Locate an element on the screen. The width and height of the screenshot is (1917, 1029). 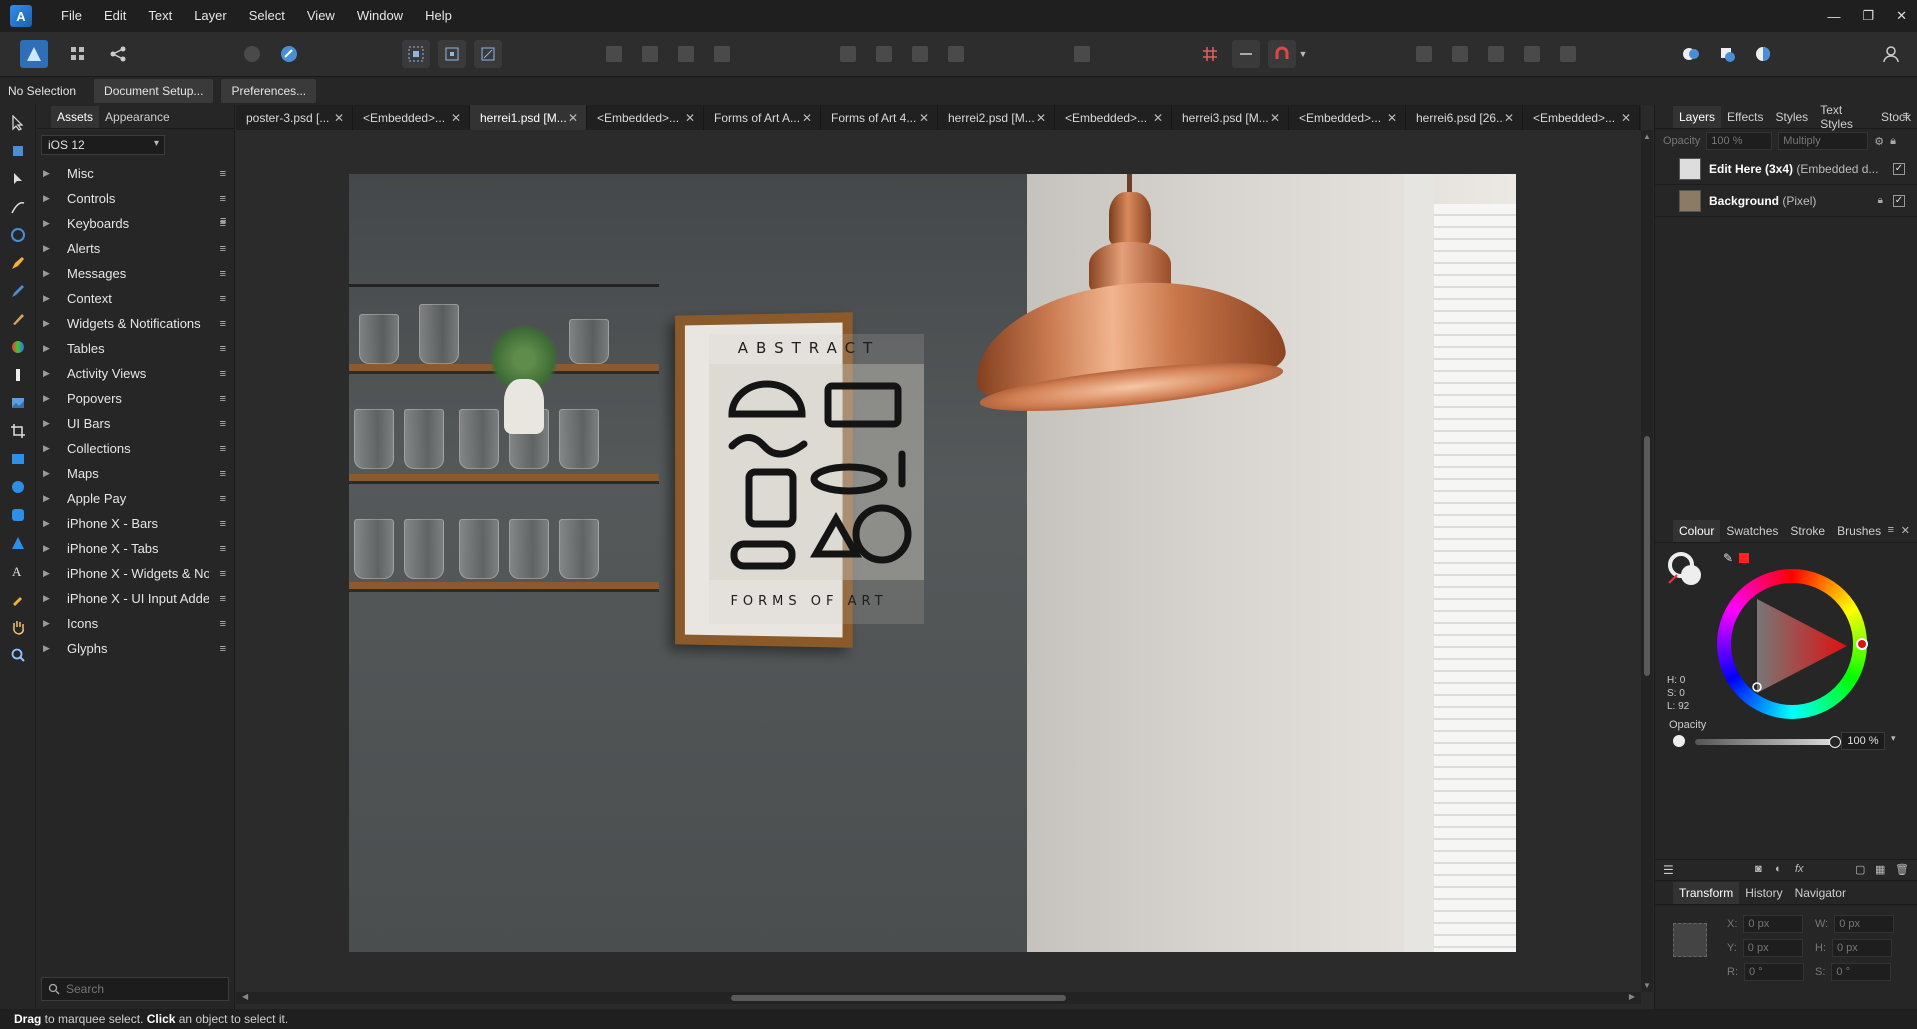
scroll-right-icon: ▶ is located at coordinates (1632, 996).